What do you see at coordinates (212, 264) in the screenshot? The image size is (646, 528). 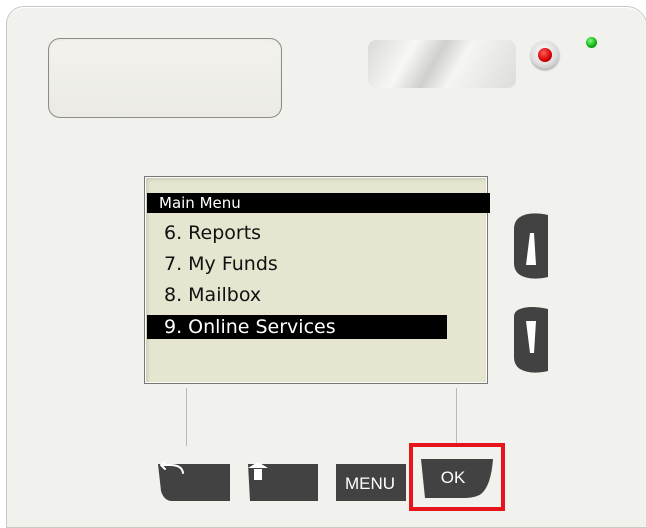 I see `menu-item-my-funds: 7. My Funds` at bounding box center [212, 264].